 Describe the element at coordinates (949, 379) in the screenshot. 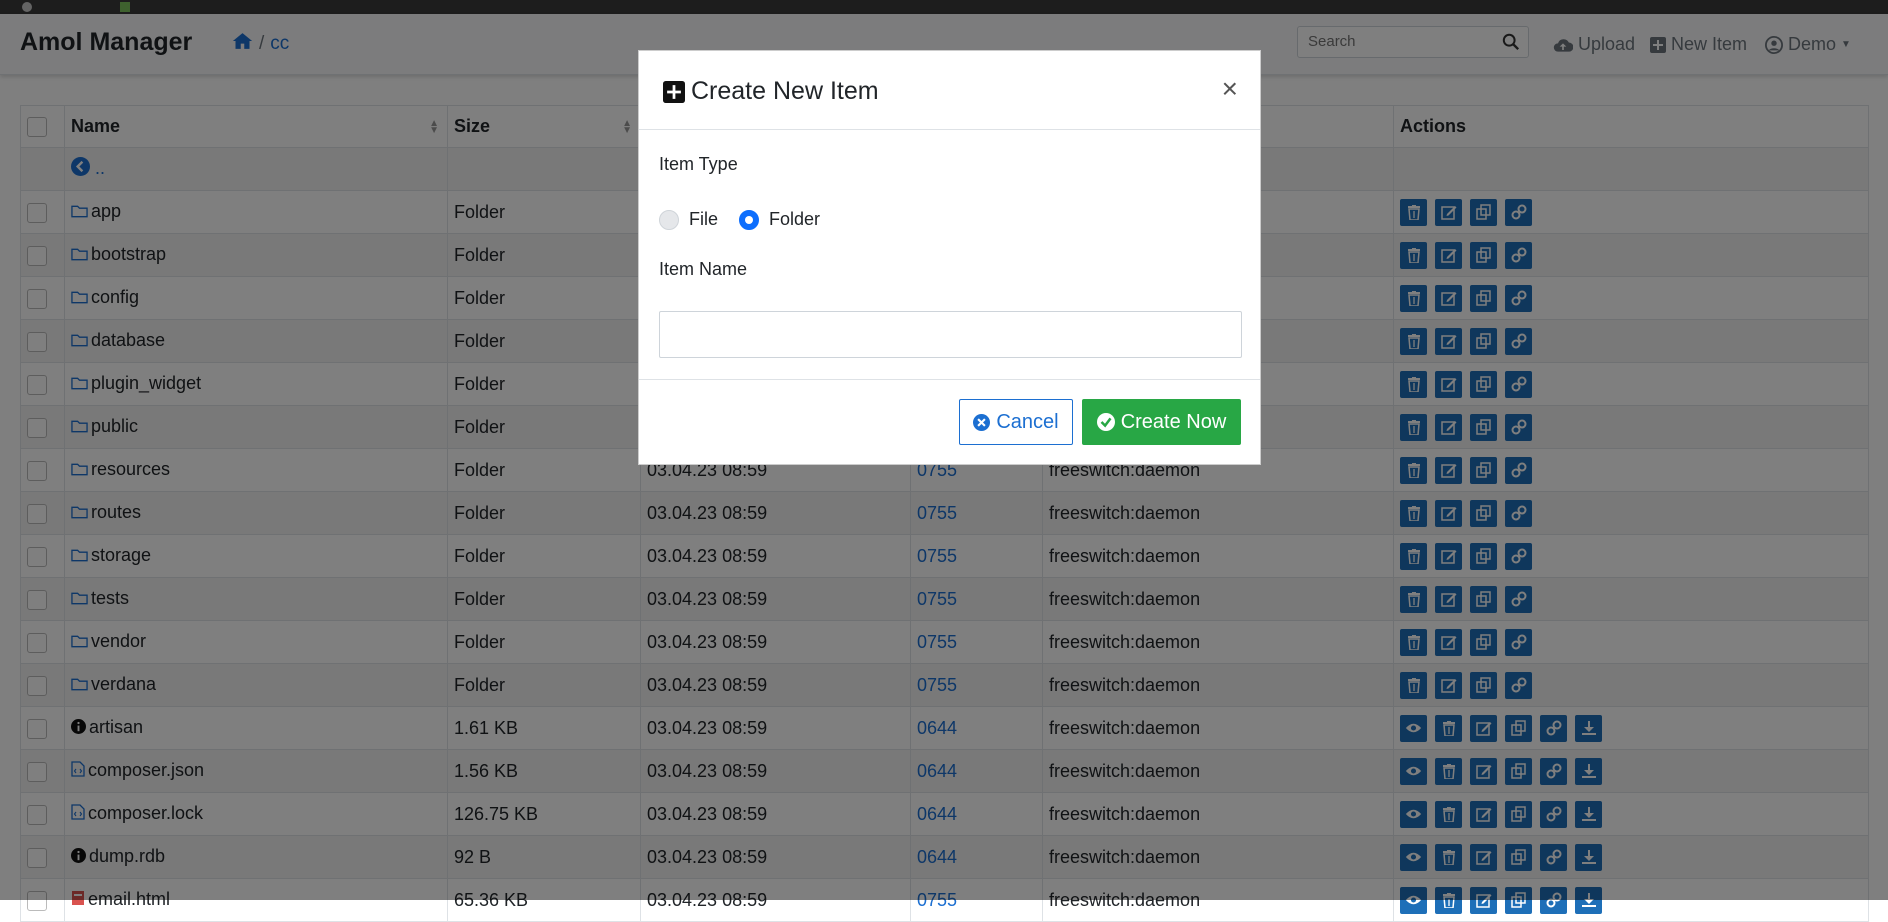

I see `modal-footer` at that location.